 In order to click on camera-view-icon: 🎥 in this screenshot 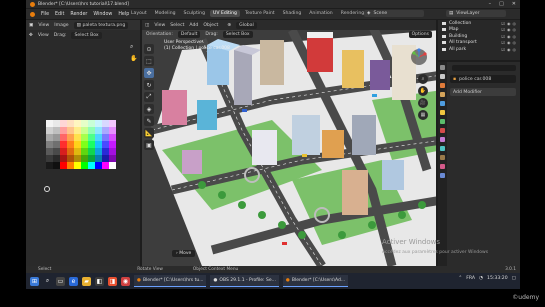, I will do `click(423, 103)`.